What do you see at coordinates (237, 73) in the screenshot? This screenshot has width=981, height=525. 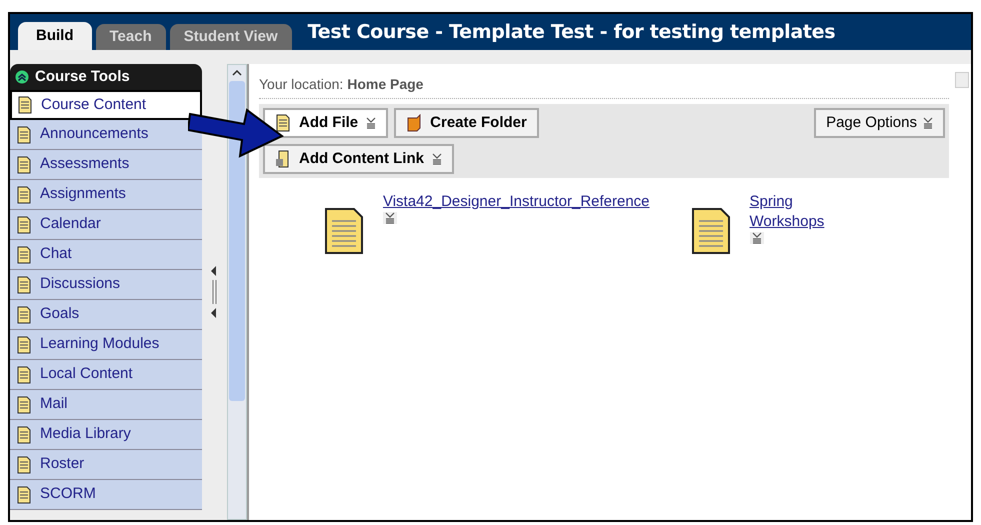 I see `scroll-up-icon` at bounding box center [237, 73].